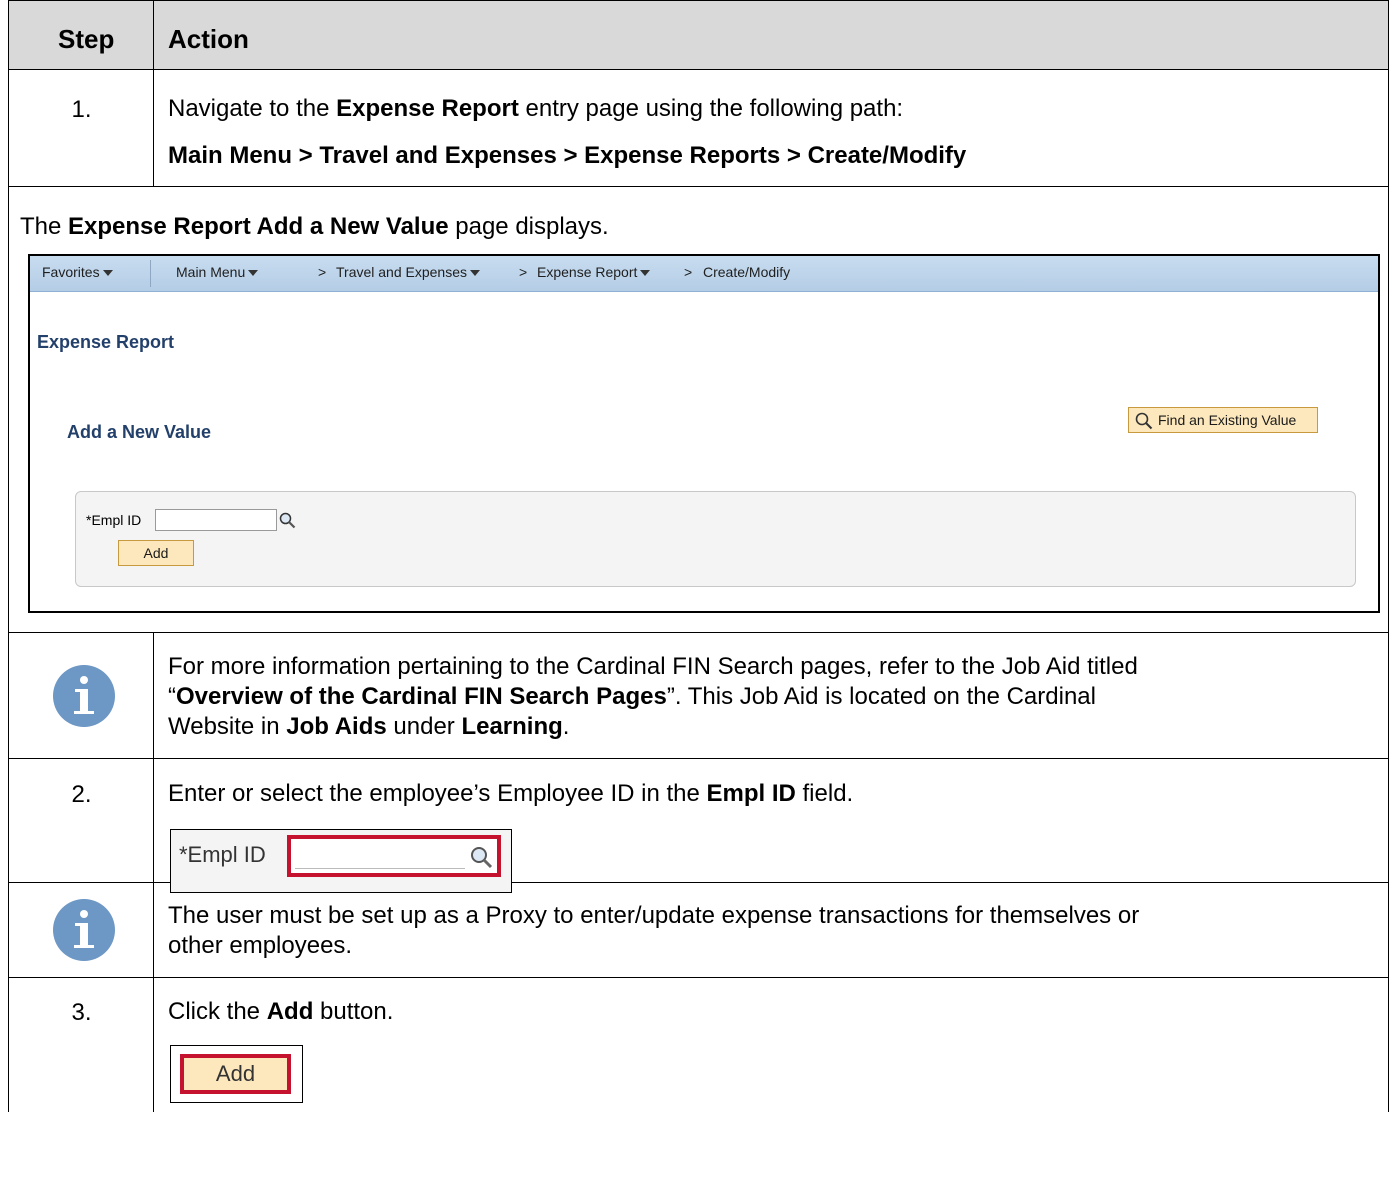 Image resolution: width=1392 pixels, height=1177 pixels. What do you see at coordinates (139, 432) in the screenshot?
I see `add-new-value-title: Add a New Value` at bounding box center [139, 432].